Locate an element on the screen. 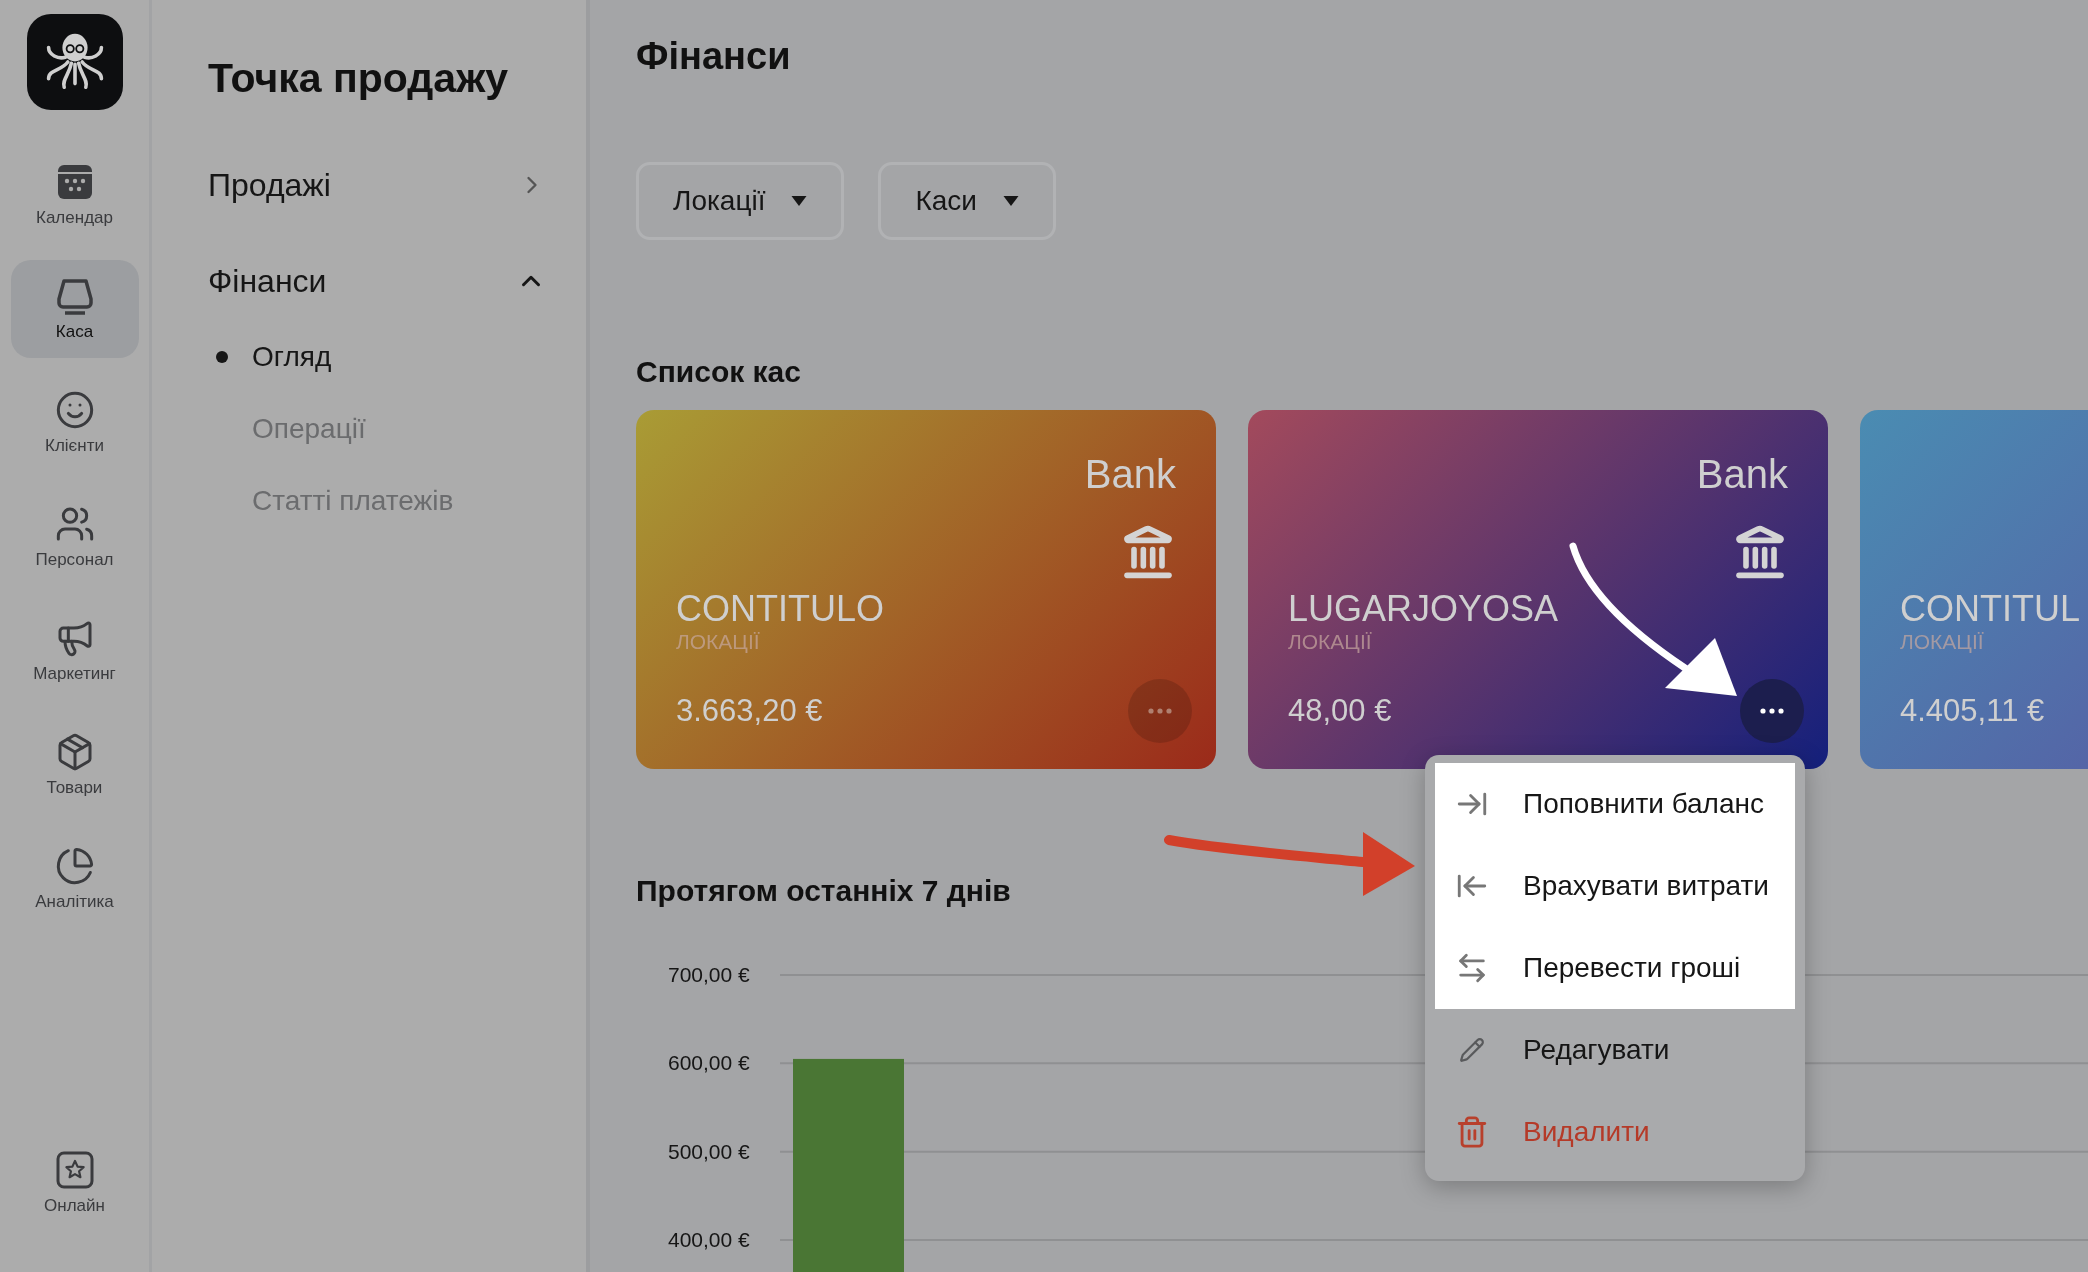 The height and width of the screenshot is (1272, 2088). octopus-logo is located at coordinates (74, 62).